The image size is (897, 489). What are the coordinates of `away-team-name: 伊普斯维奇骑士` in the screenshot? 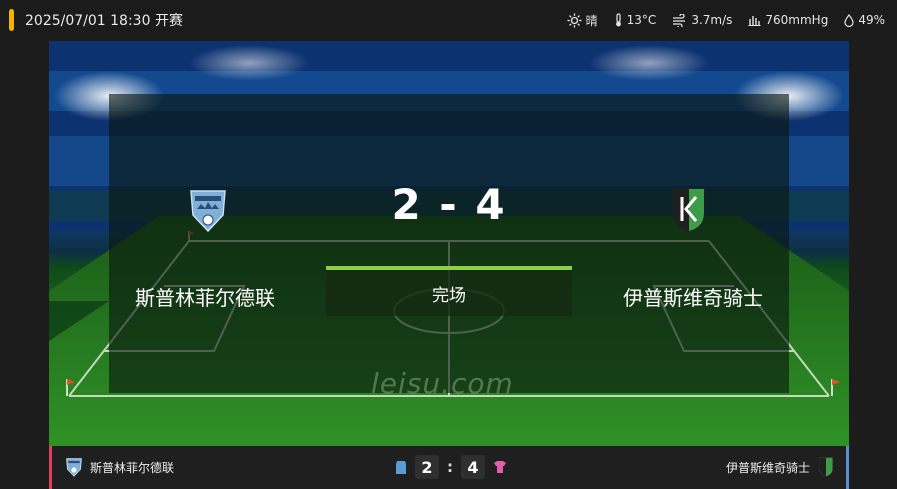 It's located at (693, 296).